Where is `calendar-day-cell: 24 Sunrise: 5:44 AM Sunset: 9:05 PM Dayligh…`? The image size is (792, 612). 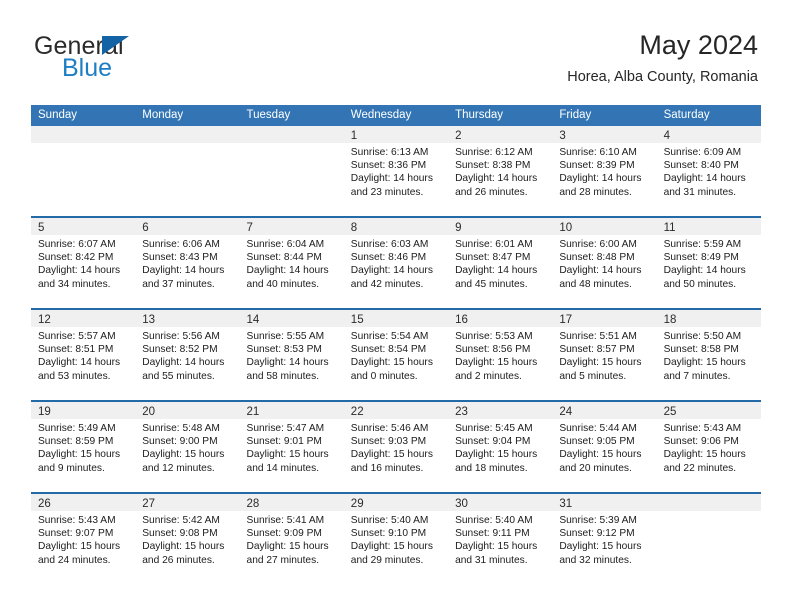
calendar-day-cell: 24 Sunrise: 5:44 AM Sunset: 9:05 PM Dayligh… is located at coordinates (604, 447).